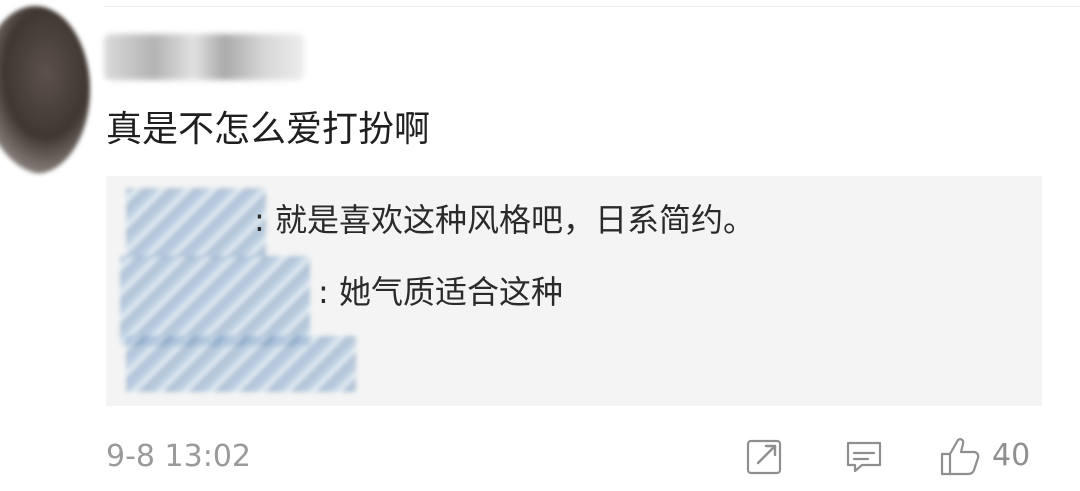 Image resolution: width=1080 pixels, height=491 pixels. I want to click on top-divider, so click(592, 6).